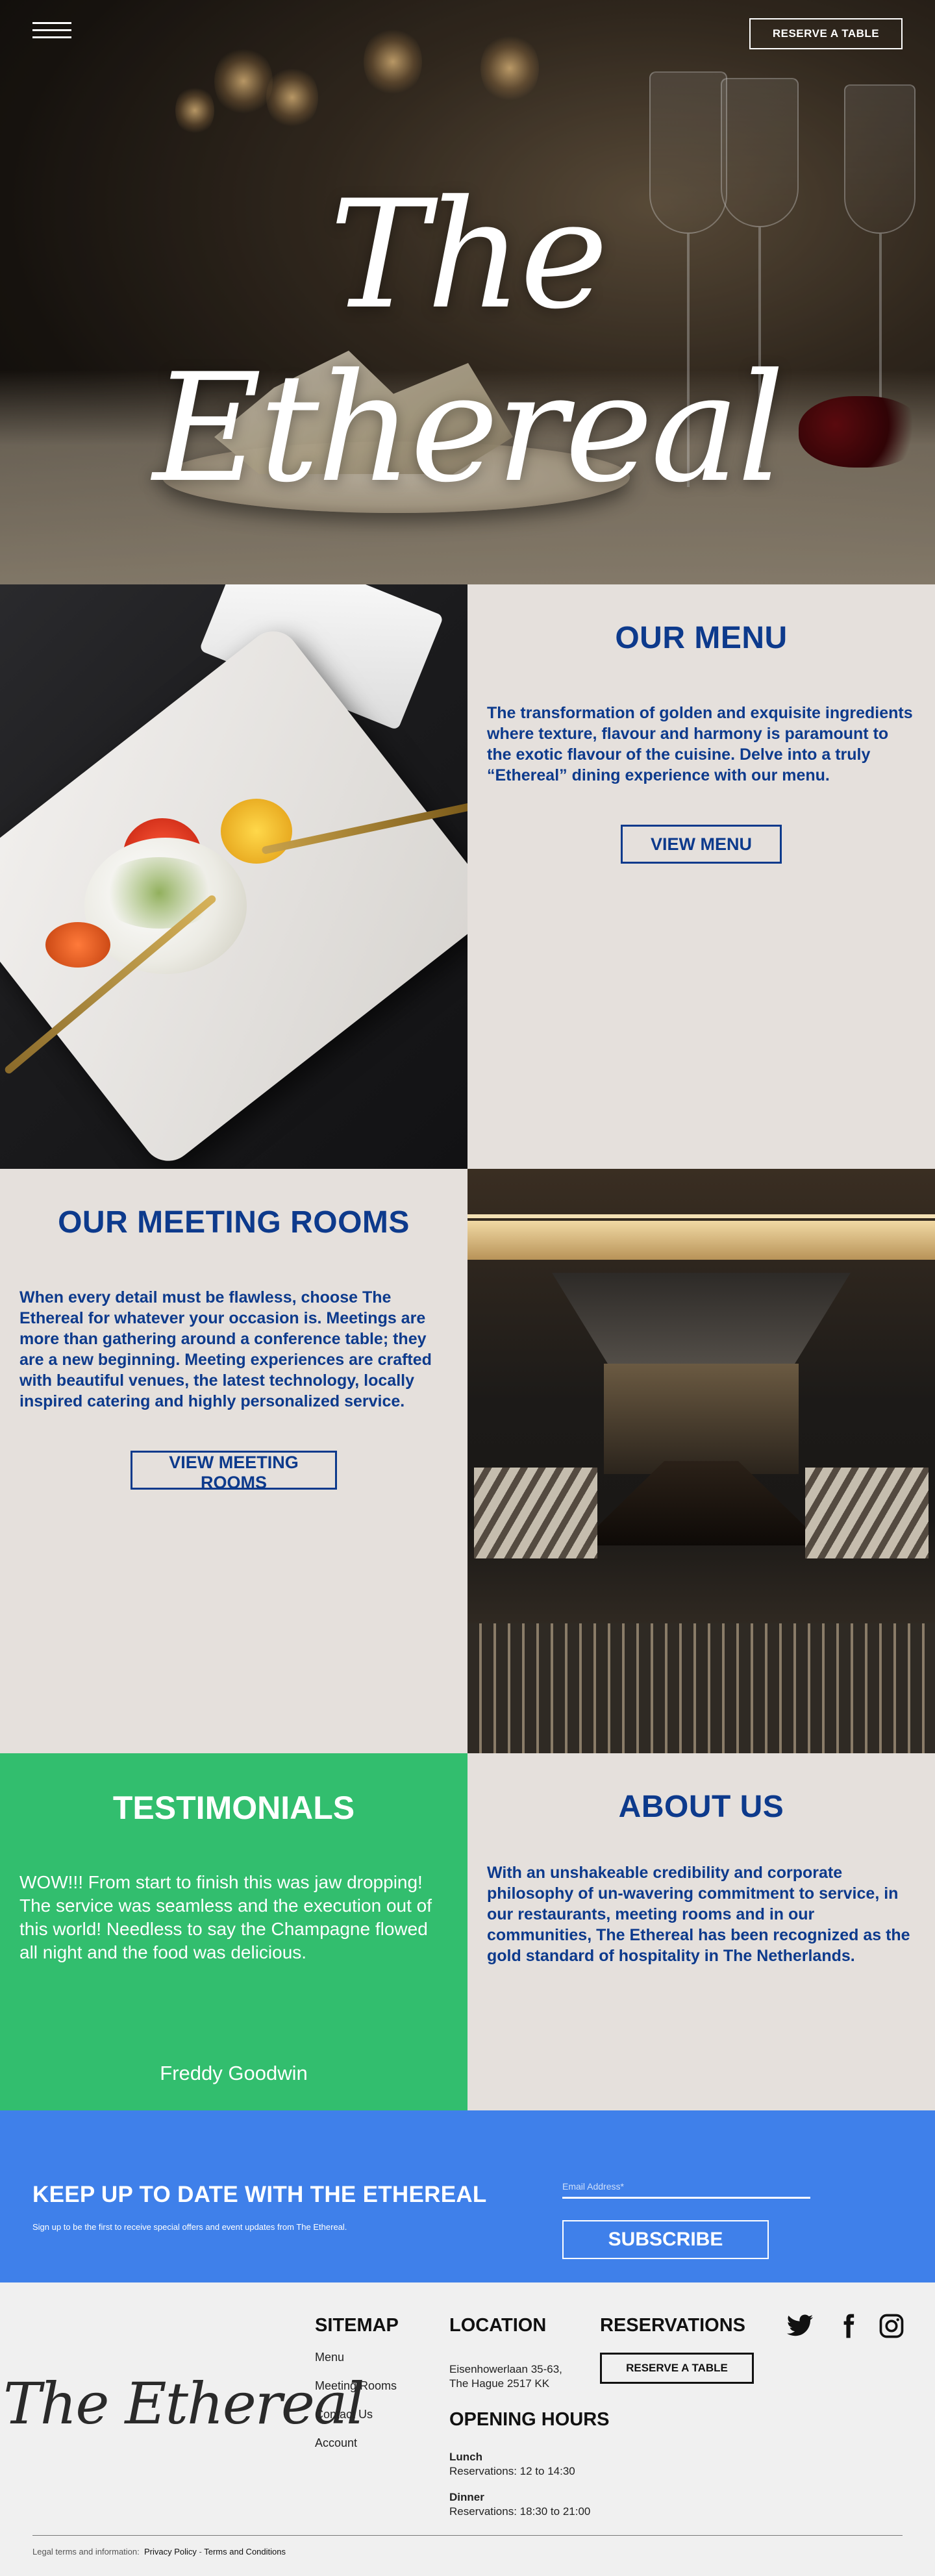 The width and height of the screenshot is (935, 2576). Describe the element at coordinates (77, 945) in the screenshot. I see `tomato` at that location.